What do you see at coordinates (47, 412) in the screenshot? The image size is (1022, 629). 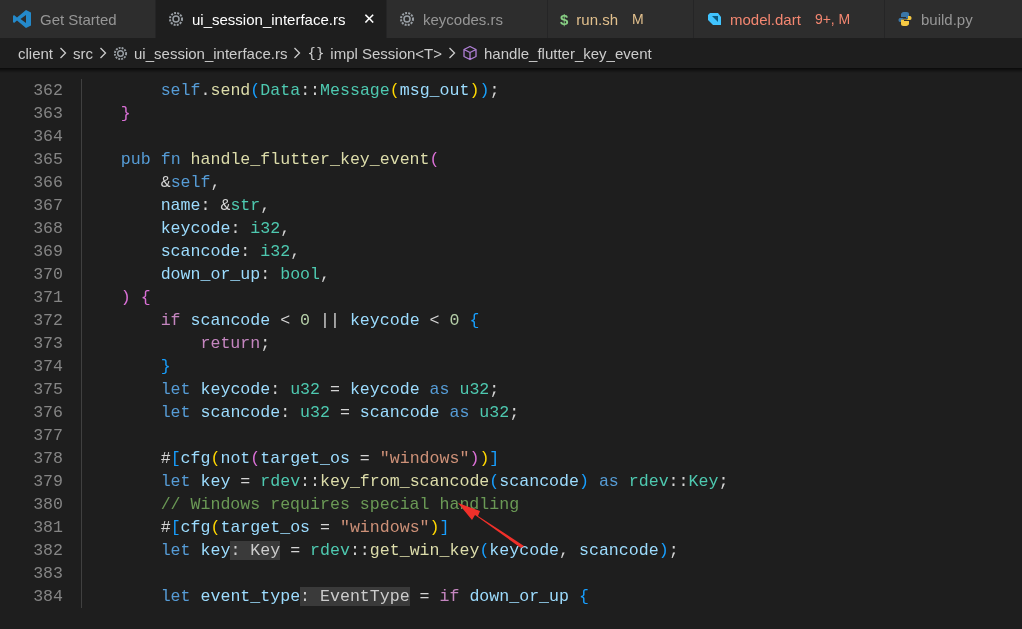 I see `line-number: 376` at bounding box center [47, 412].